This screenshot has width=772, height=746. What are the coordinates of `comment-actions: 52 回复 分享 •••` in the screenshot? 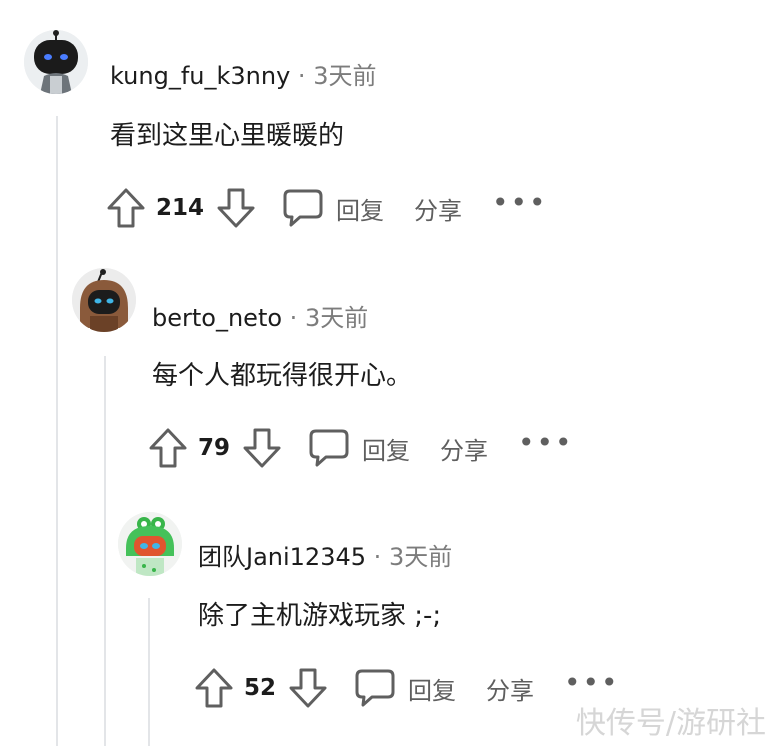 It's located at (407, 688).